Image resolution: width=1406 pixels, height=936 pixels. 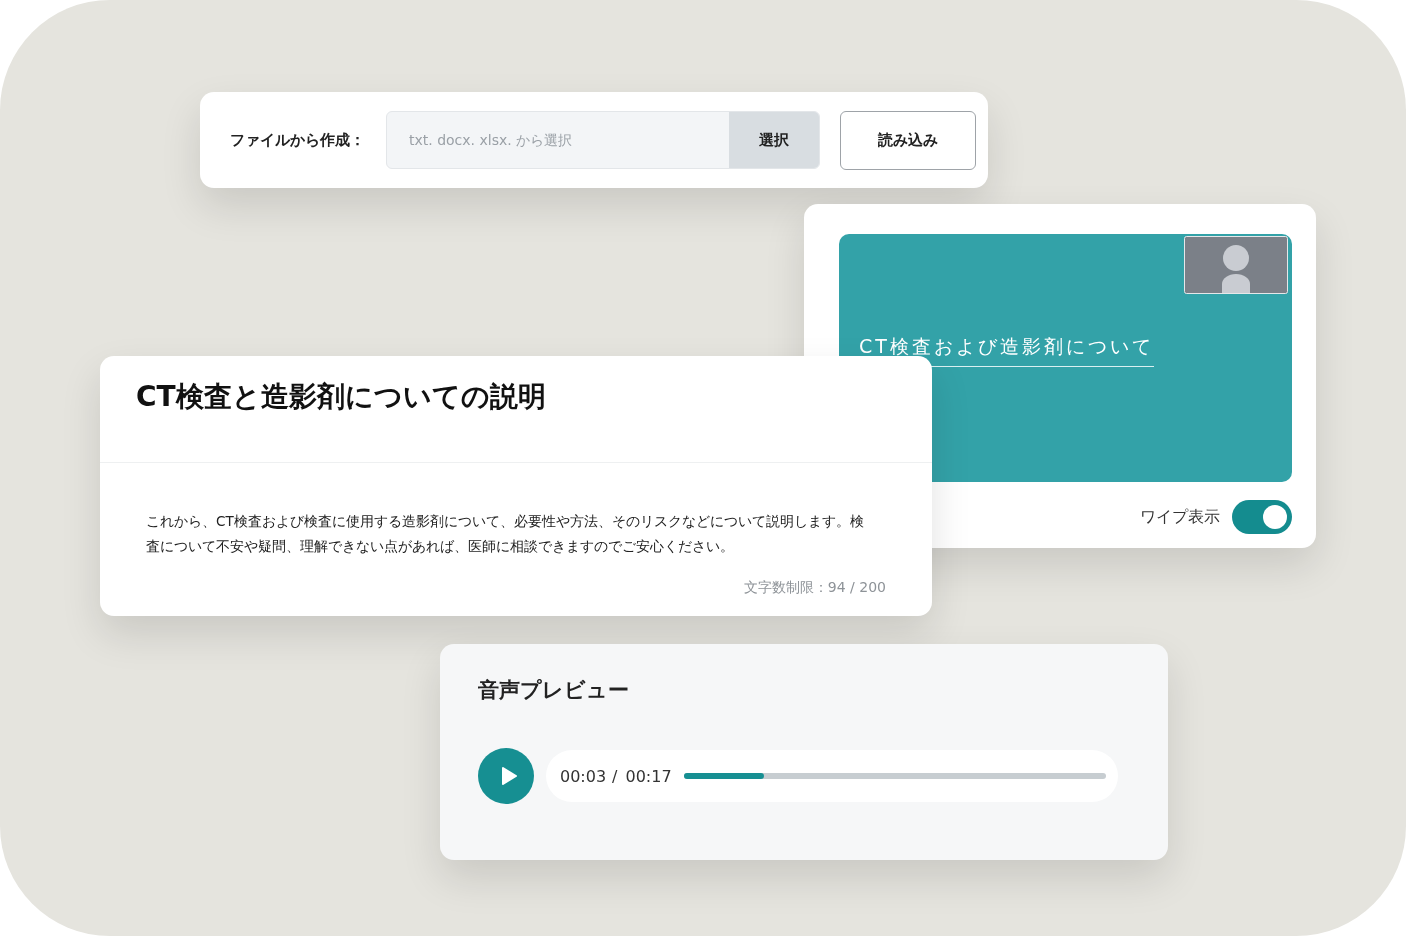 What do you see at coordinates (341, 396) in the screenshot?
I see `description-title: CT検査と造影剤についての説明` at bounding box center [341, 396].